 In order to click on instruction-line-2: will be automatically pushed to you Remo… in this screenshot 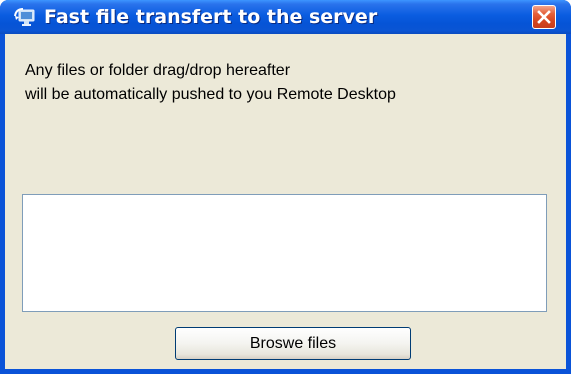, I will do `click(210, 94)`.